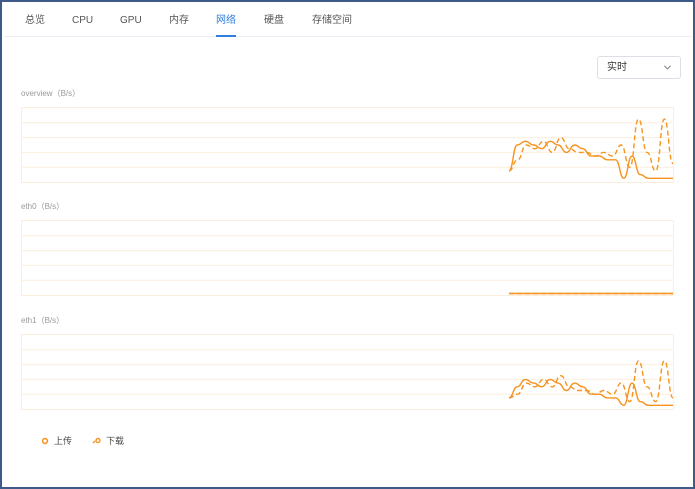 Image resolution: width=695 pixels, height=489 pixels. What do you see at coordinates (115, 441) in the screenshot?
I see `legend-label-download: 下载` at bounding box center [115, 441].